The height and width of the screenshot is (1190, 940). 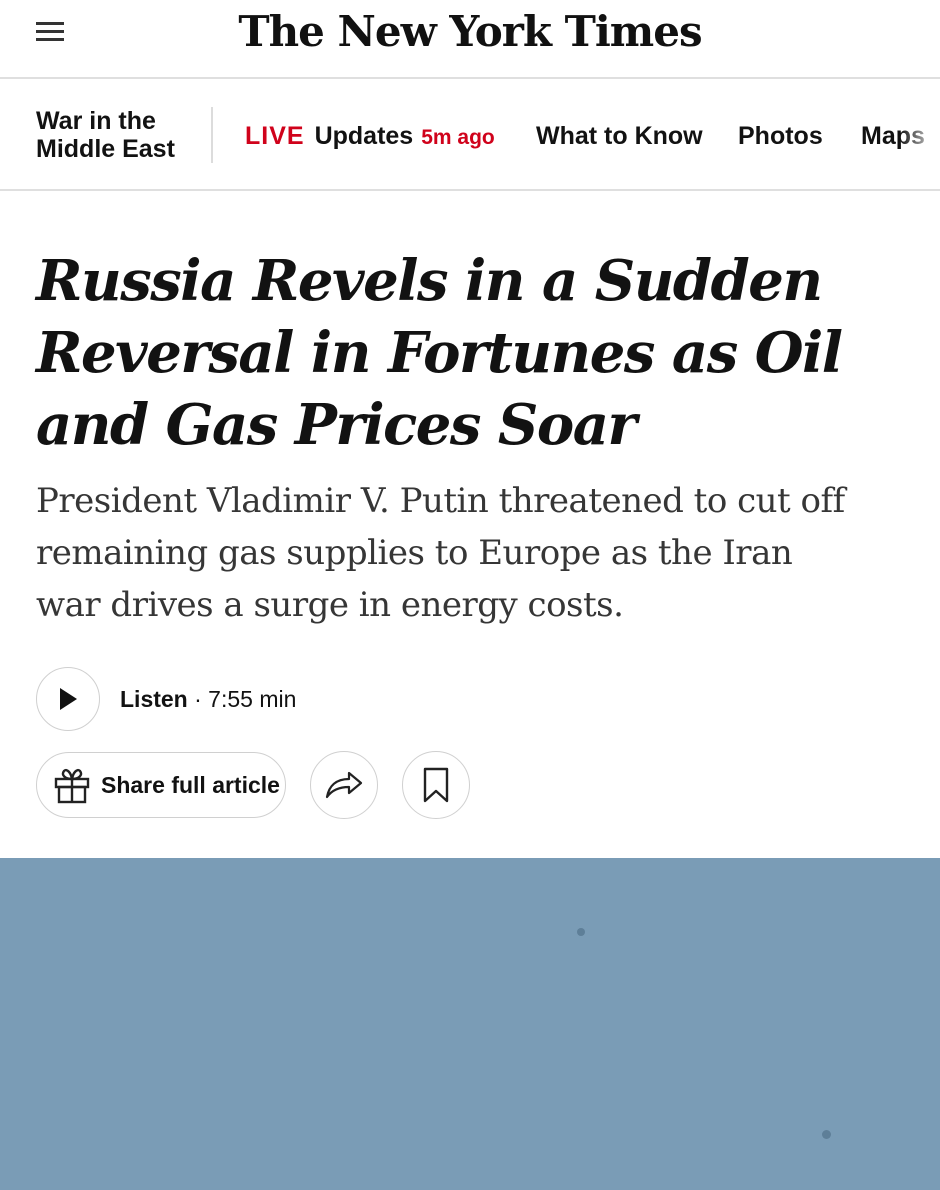 What do you see at coordinates (212, 135) in the screenshot?
I see `subnav-divider` at bounding box center [212, 135].